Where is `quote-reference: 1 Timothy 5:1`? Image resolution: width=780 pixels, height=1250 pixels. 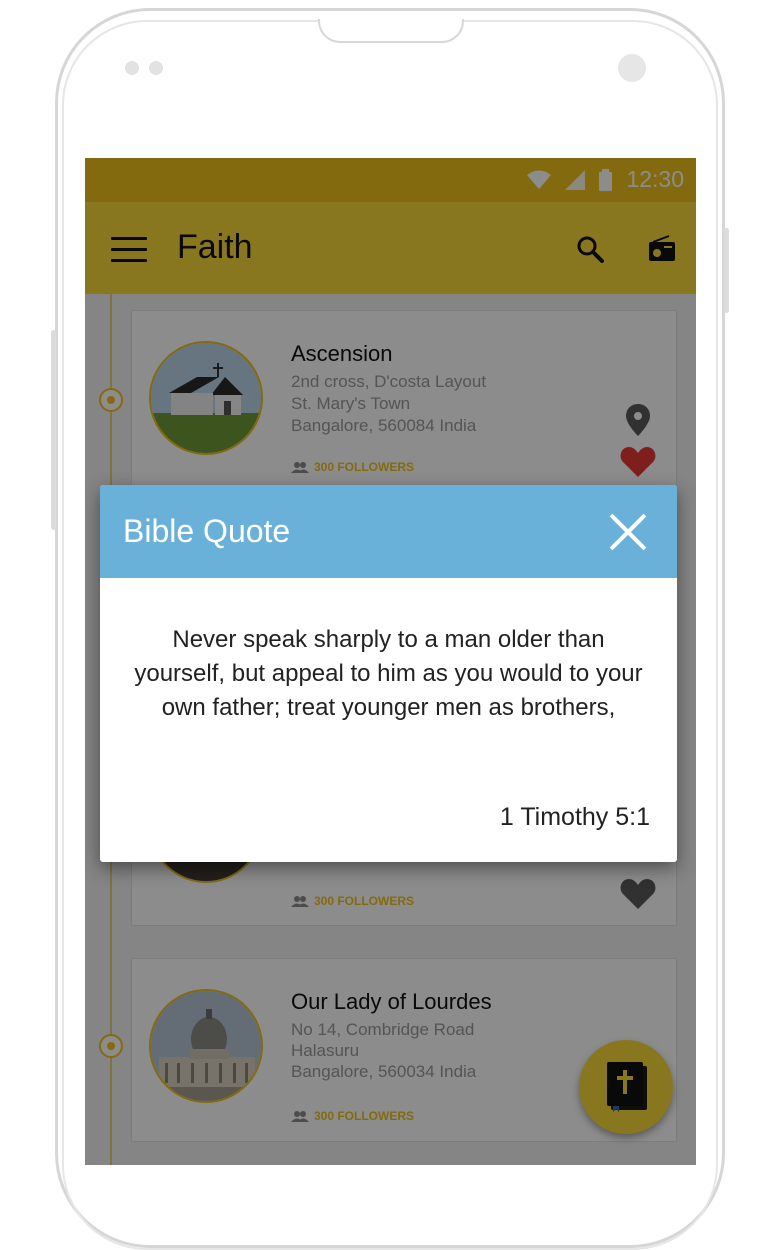
quote-reference: 1 Timothy 5:1 is located at coordinates (574, 817).